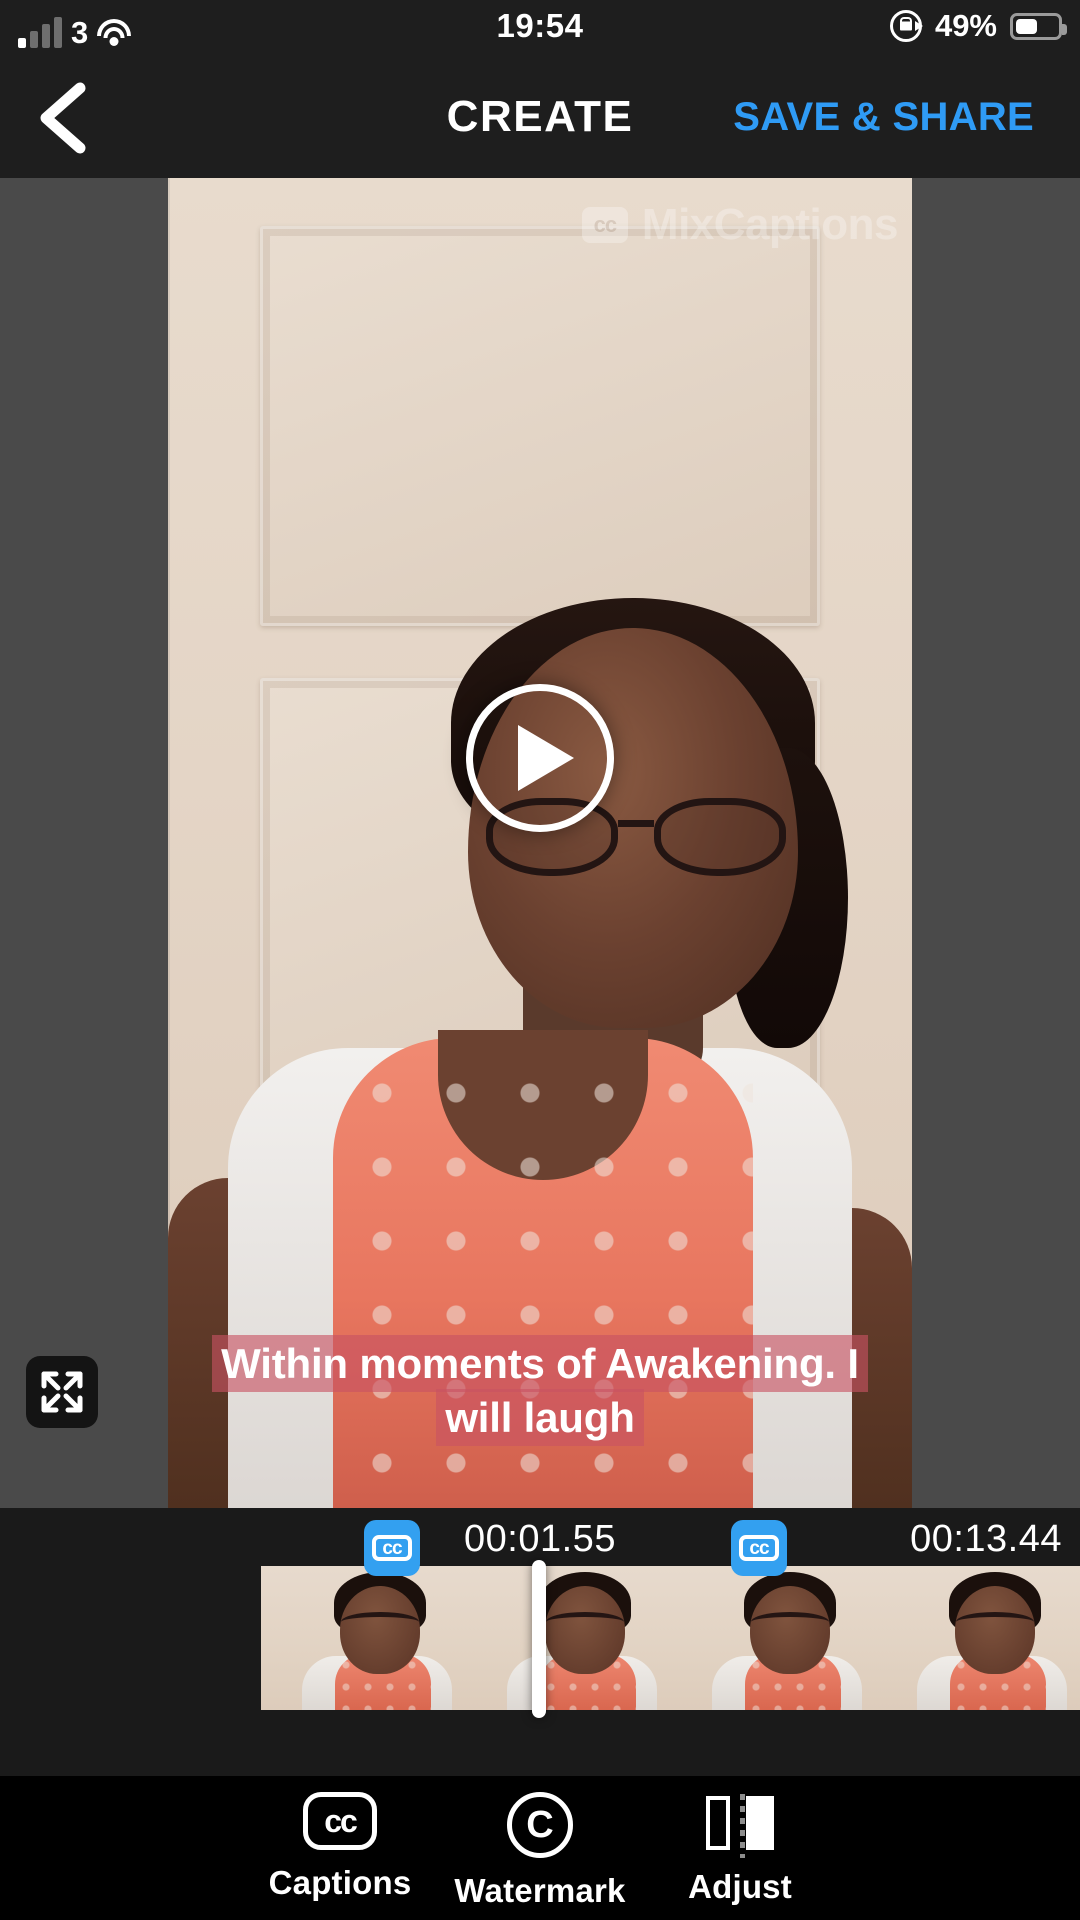 The image size is (1080, 1920). What do you see at coordinates (770, 224) in the screenshot?
I see `watermark-label: MixCaptions` at bounding box center [770, 224].